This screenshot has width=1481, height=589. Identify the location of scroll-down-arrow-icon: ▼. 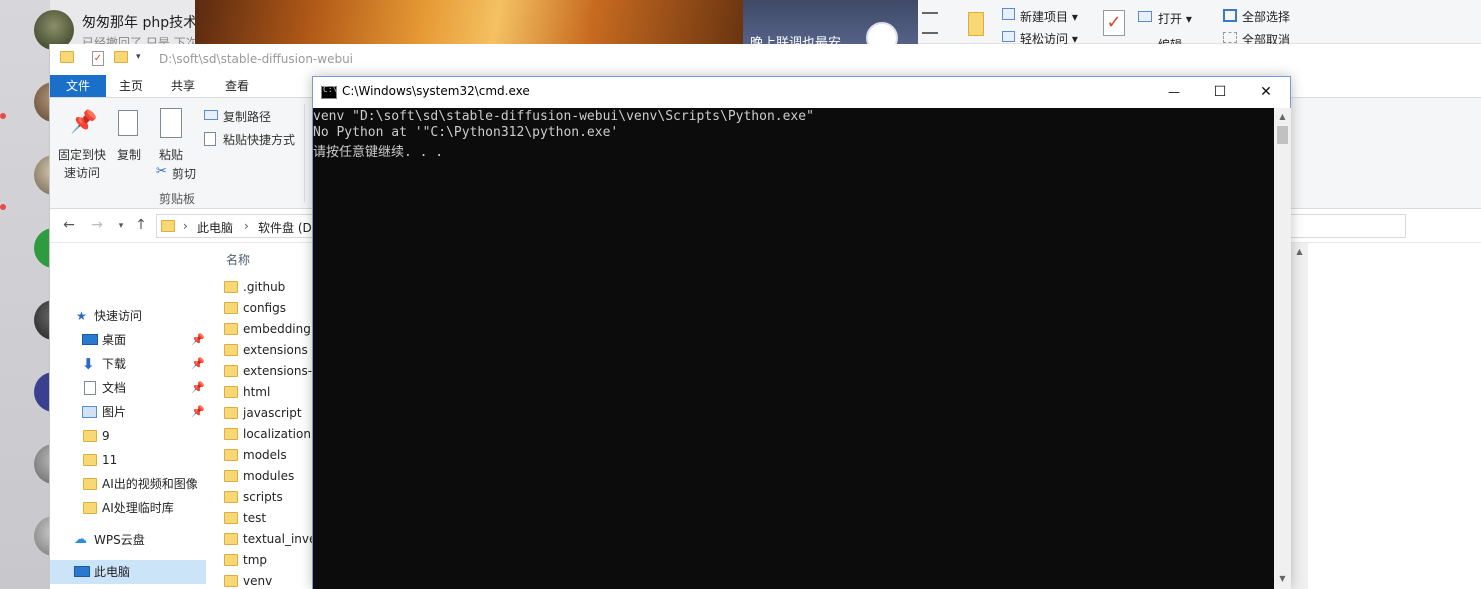
(1282, 578).